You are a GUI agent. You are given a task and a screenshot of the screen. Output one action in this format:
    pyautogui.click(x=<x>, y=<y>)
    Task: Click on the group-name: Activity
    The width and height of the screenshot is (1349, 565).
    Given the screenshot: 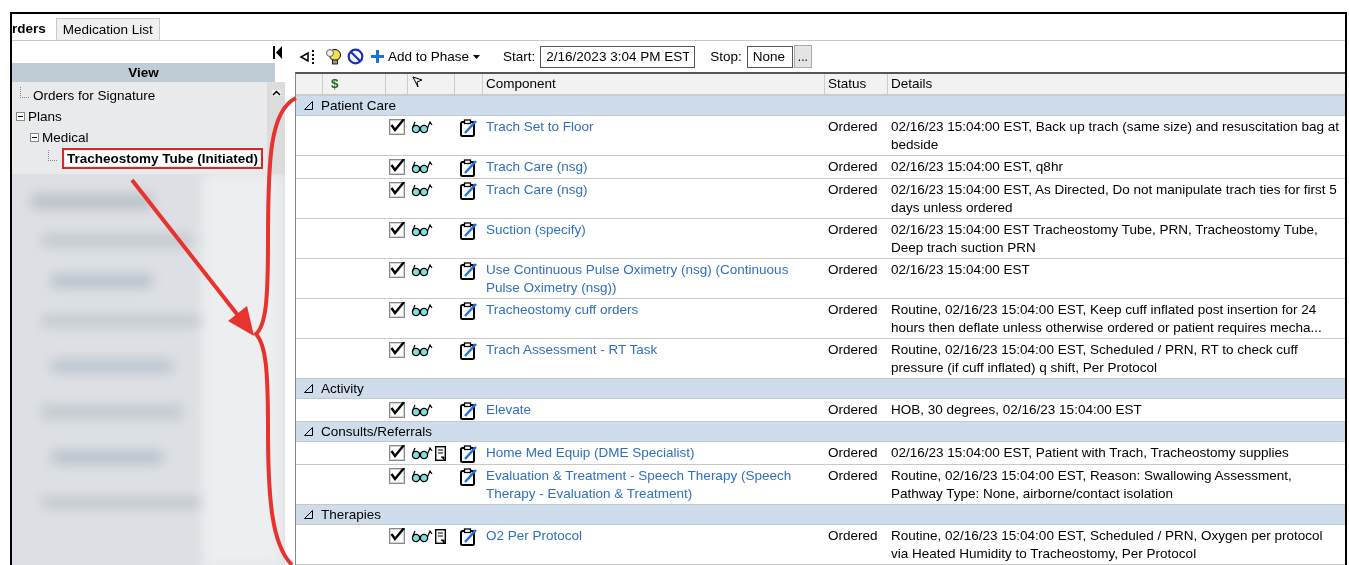 What is the action you would take?
    pyautogui.click(x=342, y=388)
    